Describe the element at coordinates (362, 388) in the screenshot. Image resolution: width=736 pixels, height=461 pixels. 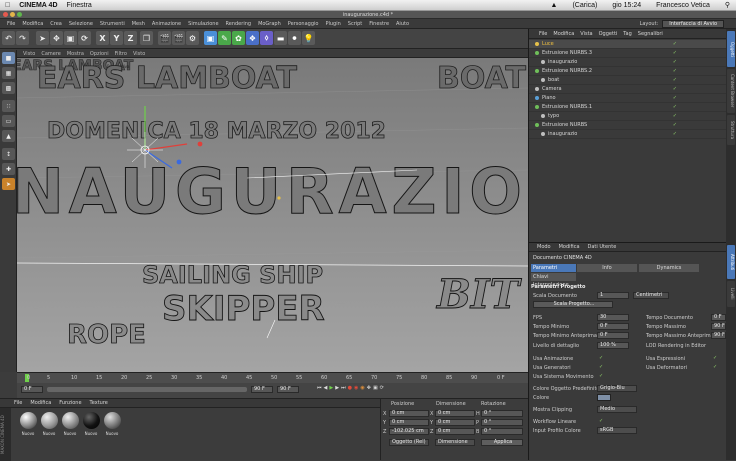
I see `keyframe-selection-icon: ◉` at that location.